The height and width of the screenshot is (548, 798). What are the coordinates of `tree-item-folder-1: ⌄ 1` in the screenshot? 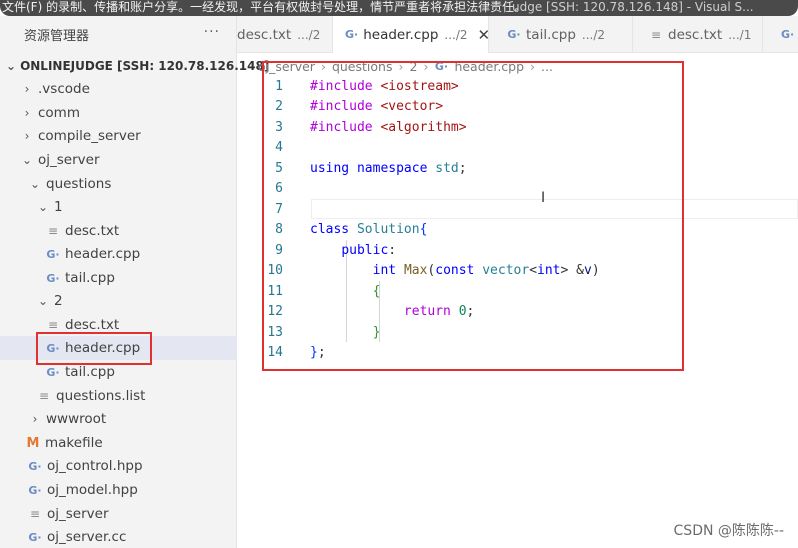 It's located at (118, 207).